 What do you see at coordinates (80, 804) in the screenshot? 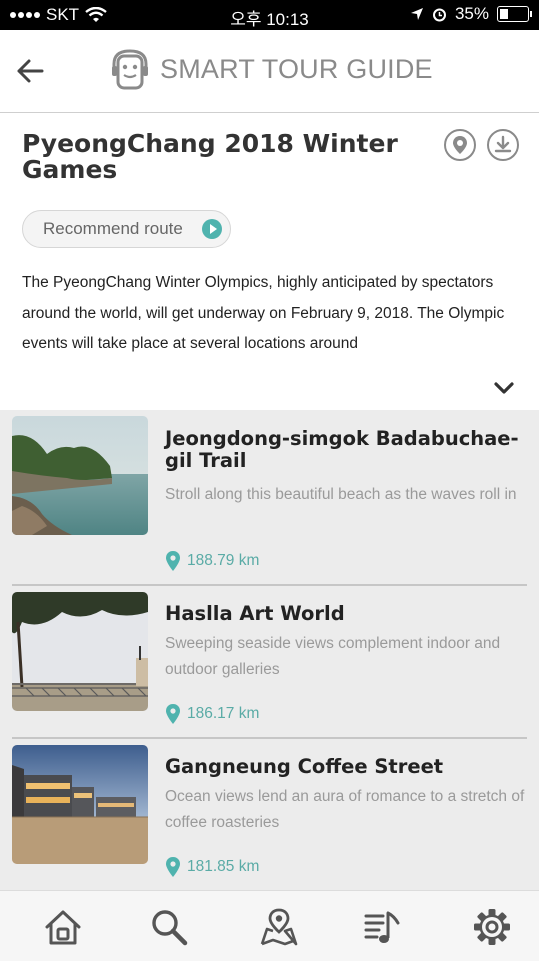
I see `place-photo-coffee-street` at bounding box center [80, 804].